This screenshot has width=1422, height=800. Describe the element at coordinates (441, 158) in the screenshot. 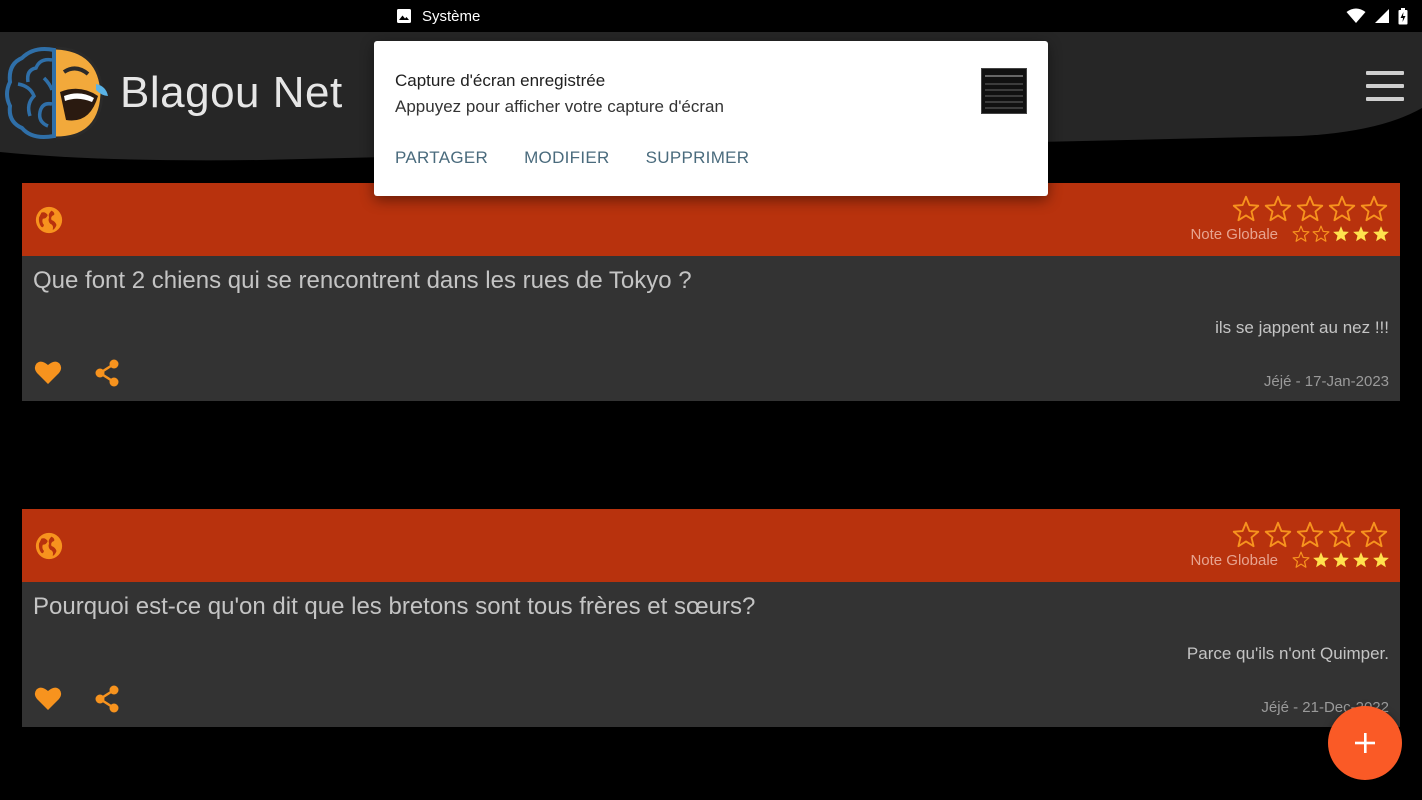

I see `share-action-button: PARTAGER` at that location.